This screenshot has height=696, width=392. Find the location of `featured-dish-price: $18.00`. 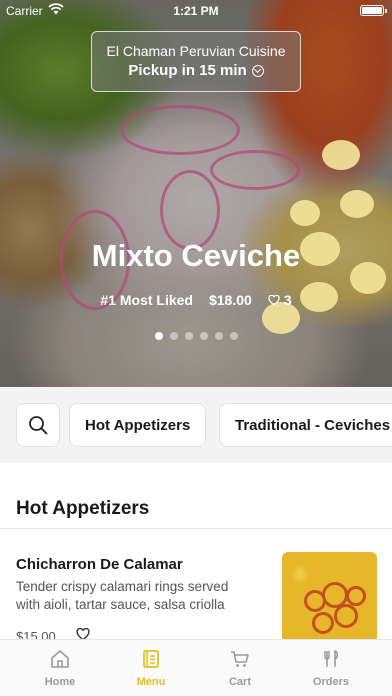

featured-dish-price: $18.00 is located at coordinates (230, 300).